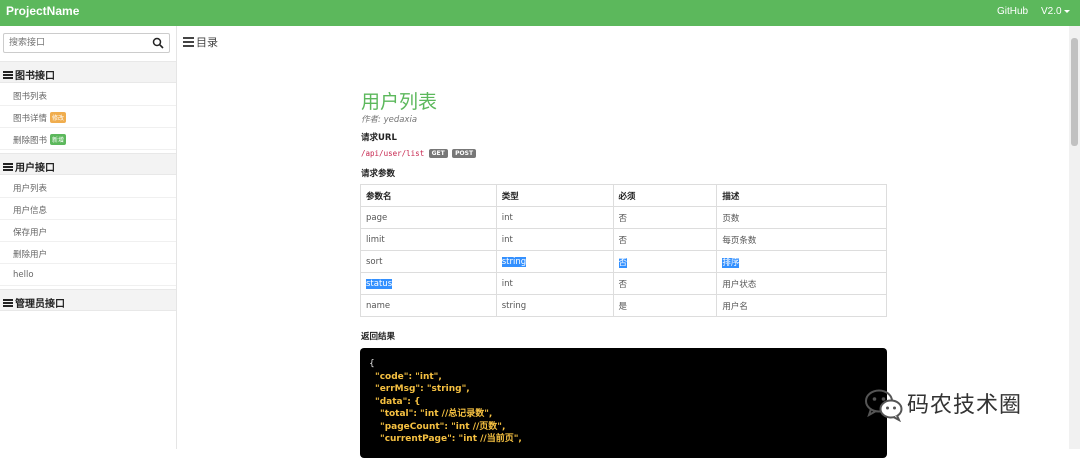  I want to click on sidebar-item-label: 保存用户, so click(30, 233).